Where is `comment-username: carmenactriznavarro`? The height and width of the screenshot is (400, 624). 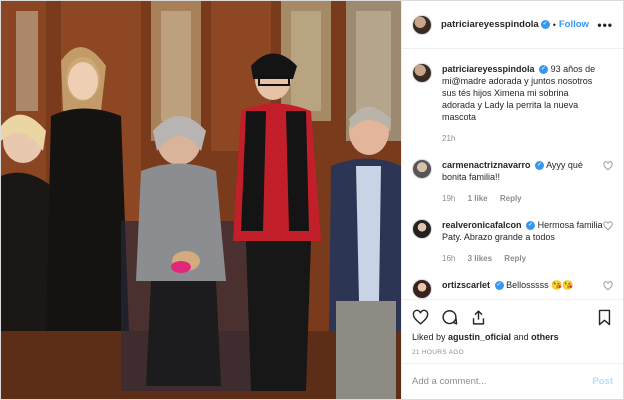 comment-username: carmenactriznavarro is located at coordinates (486, 165).